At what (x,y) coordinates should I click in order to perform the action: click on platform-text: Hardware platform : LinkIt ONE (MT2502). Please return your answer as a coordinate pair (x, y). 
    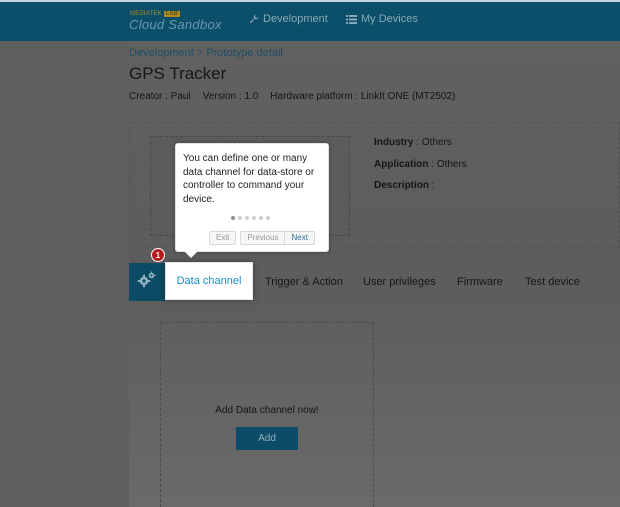
    Looking at the image, I should click on (363, 96).